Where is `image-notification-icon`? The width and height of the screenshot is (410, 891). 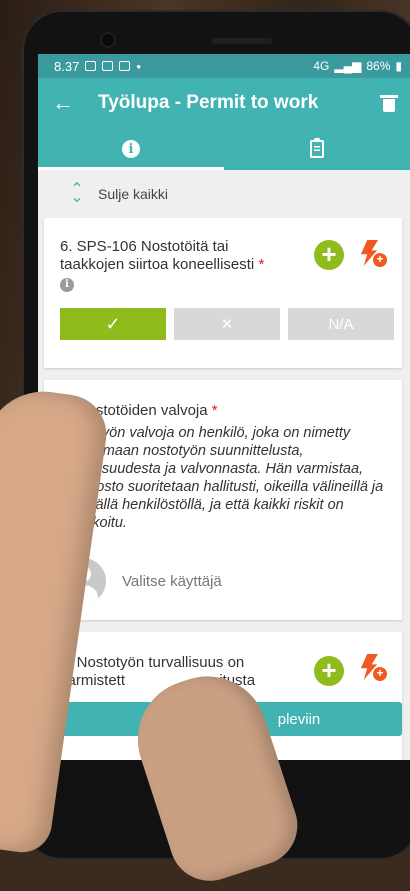
image-notification-icon is located at coordinates (91, 66).